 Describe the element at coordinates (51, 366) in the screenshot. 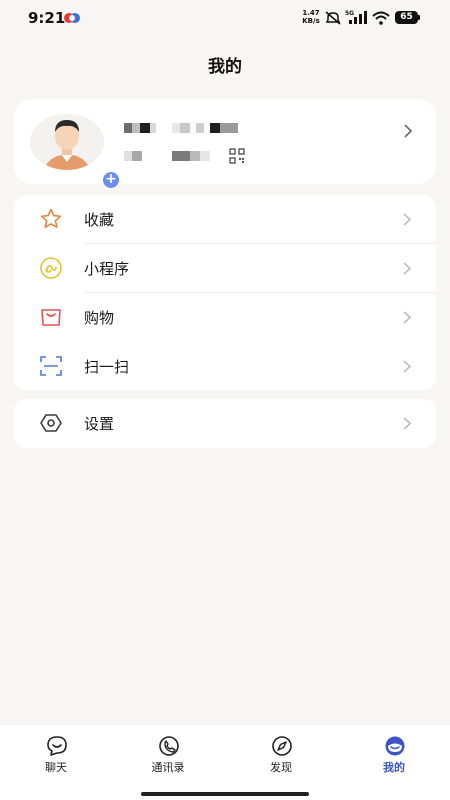

I see `scan-icon` at that location.